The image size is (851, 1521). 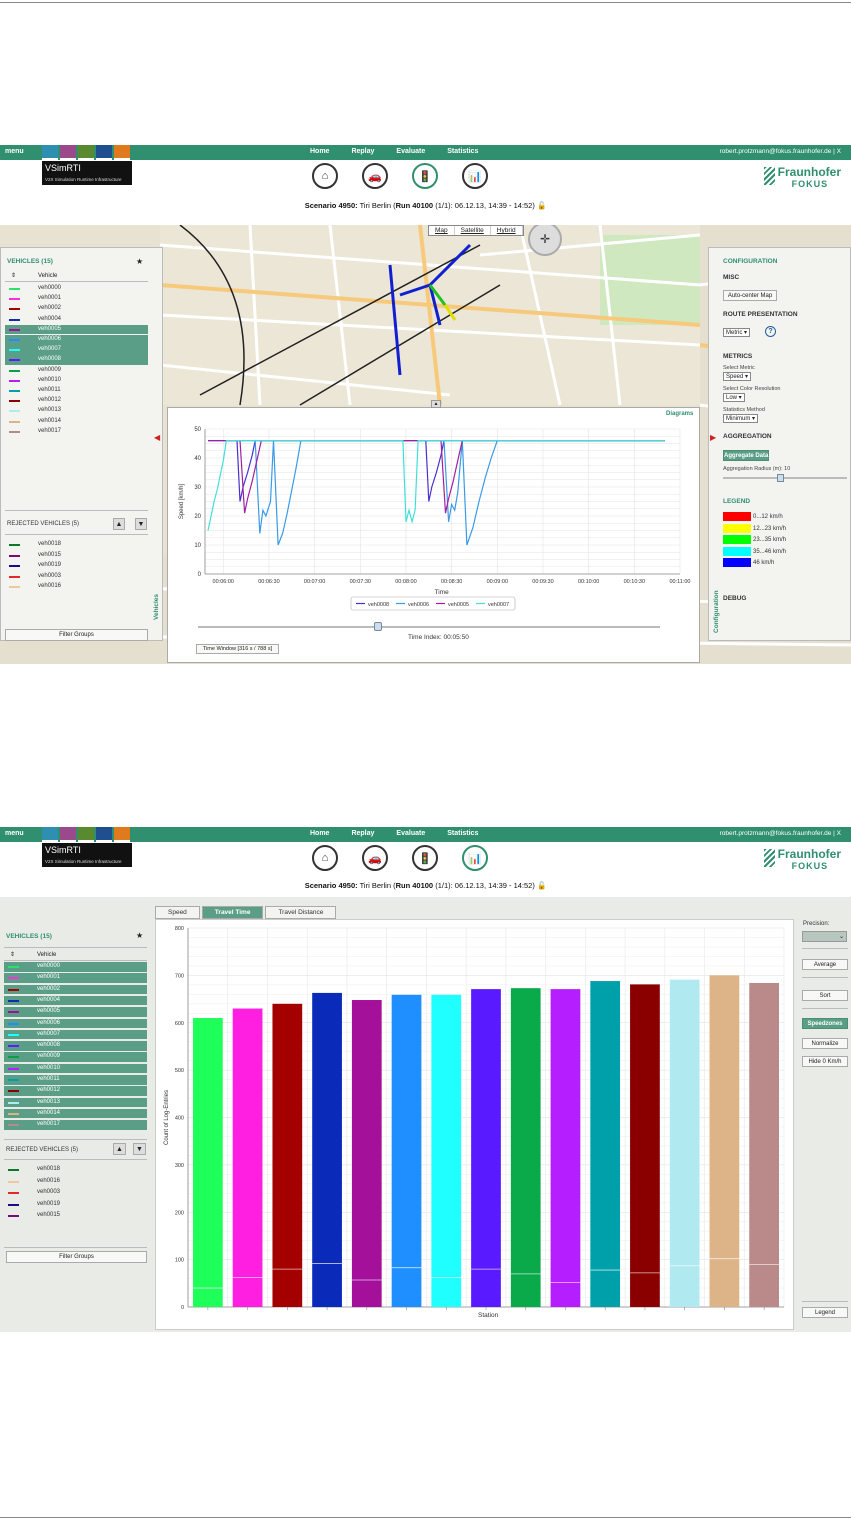 I want to click on configuration-tab: Configuration, so click(x=716, y=611).